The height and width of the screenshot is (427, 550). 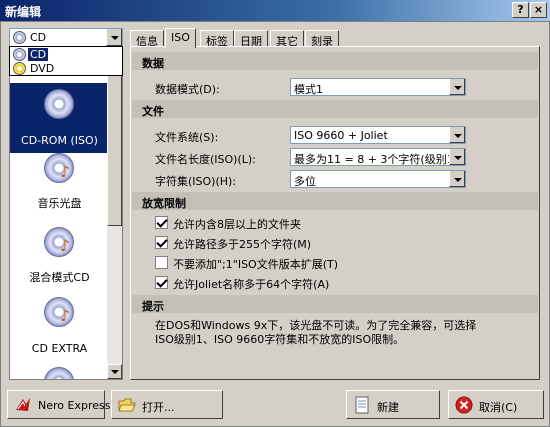 What do you see at coordinates (308, 89) in the screenshot?
I see `data-mode-value: 模式1` at bounding box center [308, 89].